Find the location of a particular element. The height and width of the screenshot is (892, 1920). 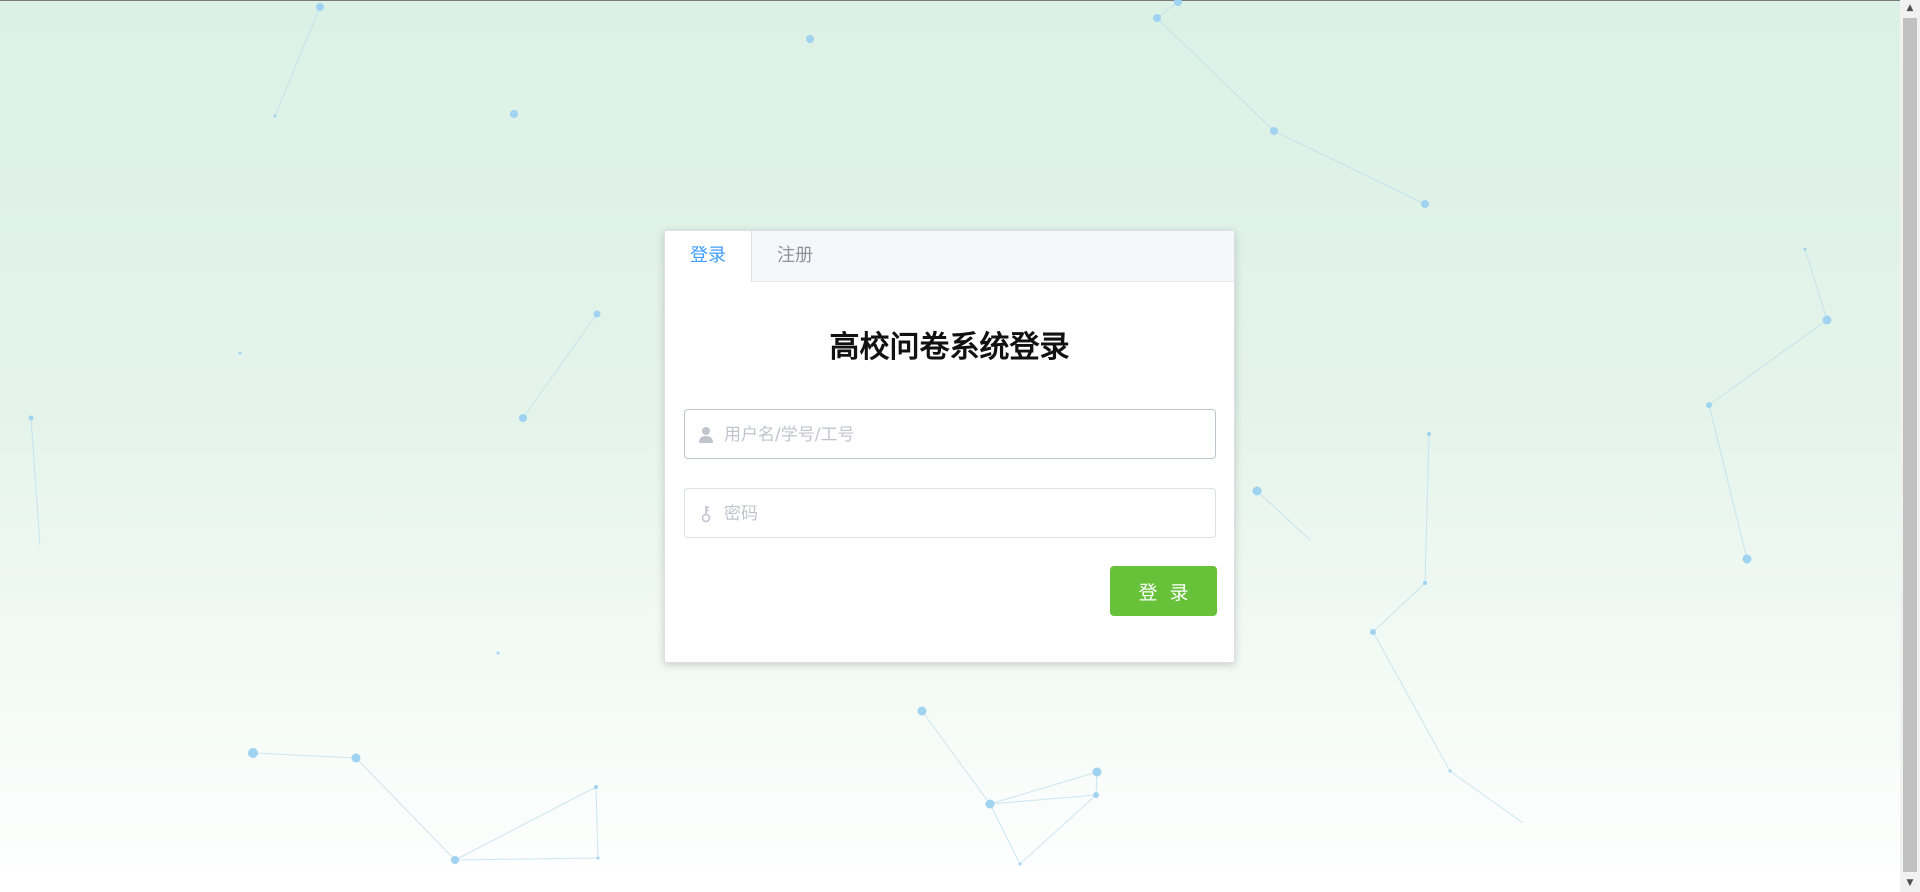

login-card: 登录 注册 高校问卷系统登录 登录 is located at coordinates (949, 446).